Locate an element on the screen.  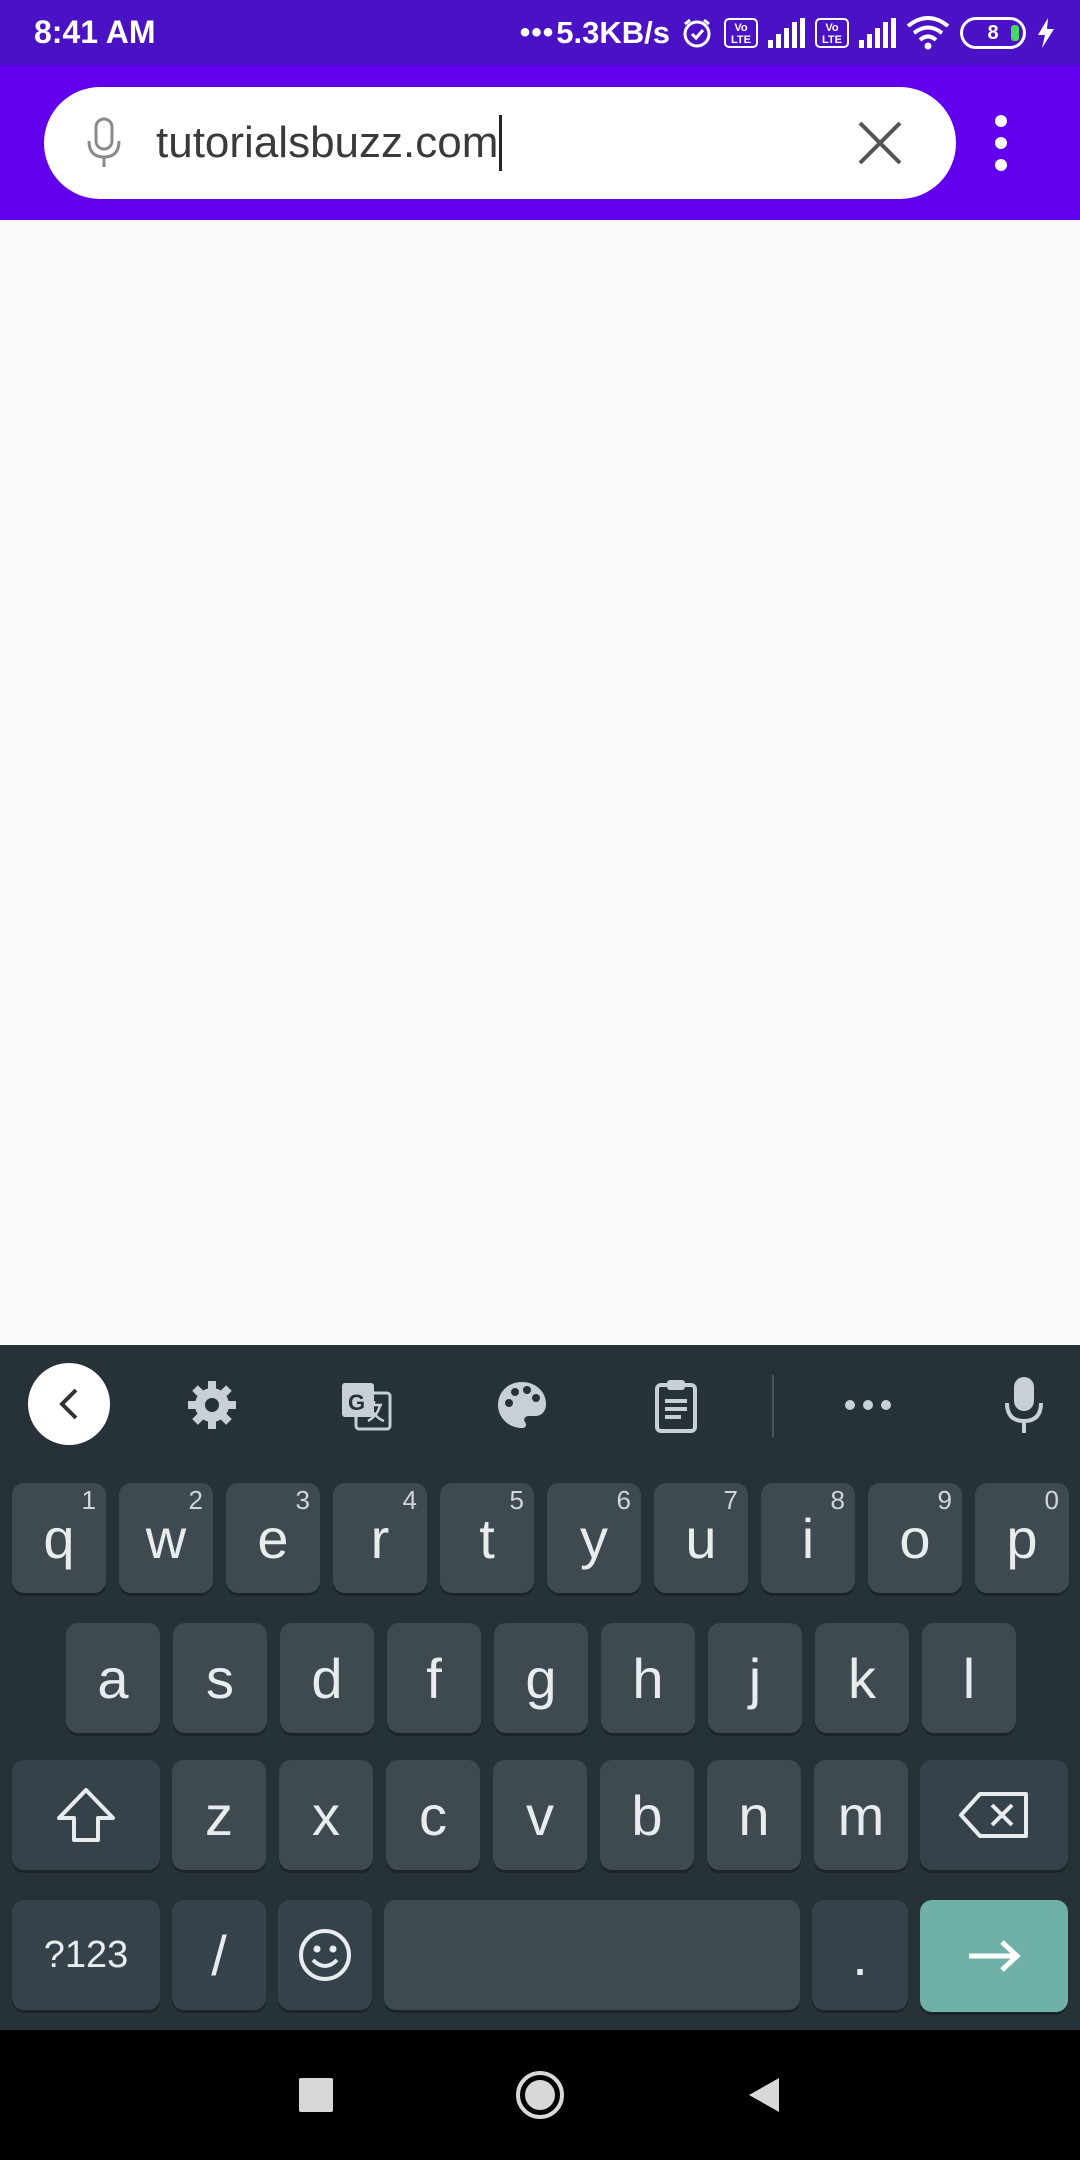
emoji-key is located at coordinates (325, 1955).